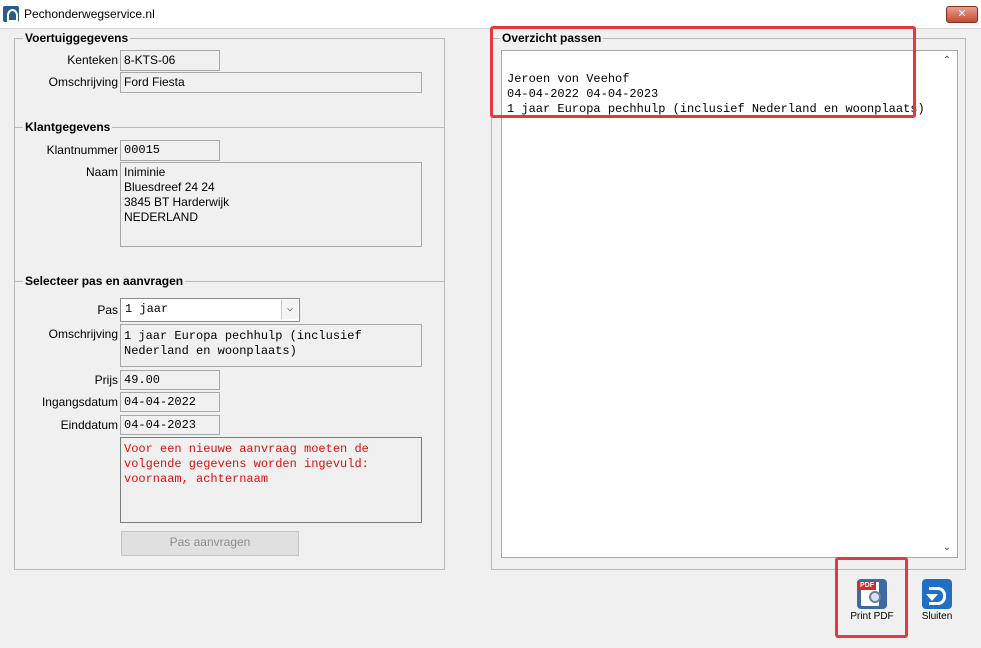 This screenshot has width=981, height=648. What do you see at coordinates (77, 38) in the screenshot?
I see `vehicle-group-title: Voertuiggegevens` at bounding box center [77, 38].